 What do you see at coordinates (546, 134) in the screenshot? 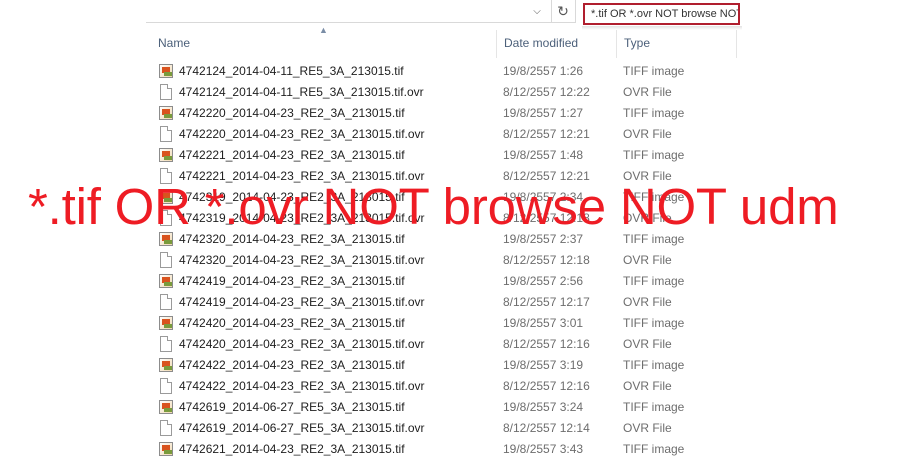
I see `file-date-modified: 8/12/2557 12:21` at bounding box center [546, 134].